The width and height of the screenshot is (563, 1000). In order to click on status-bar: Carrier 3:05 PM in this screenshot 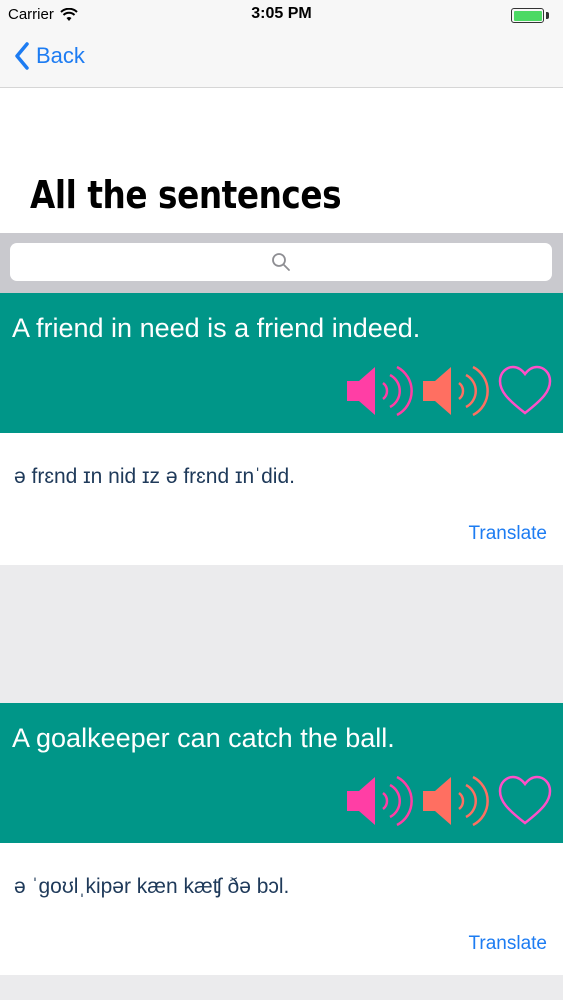, I will do `click(281, 15)`.